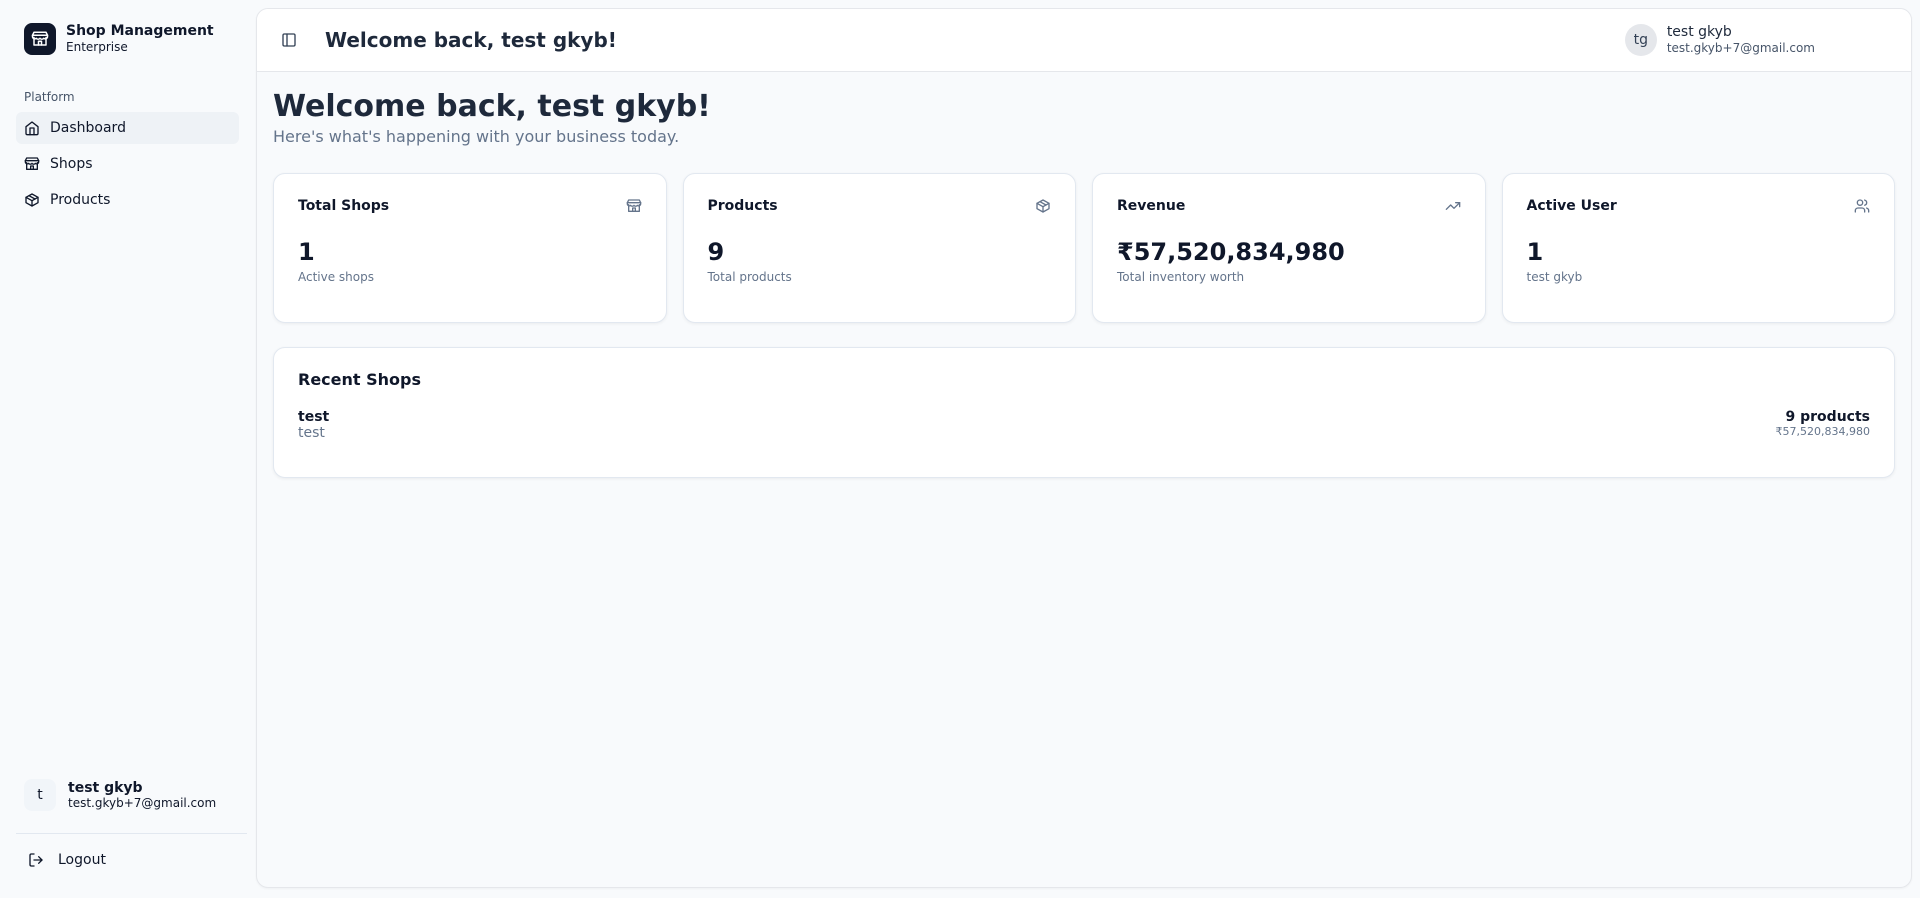  Describe the element at coordinates (71, 164) in the screenshot. I see `sidebar-item-label: Shops` at that location.